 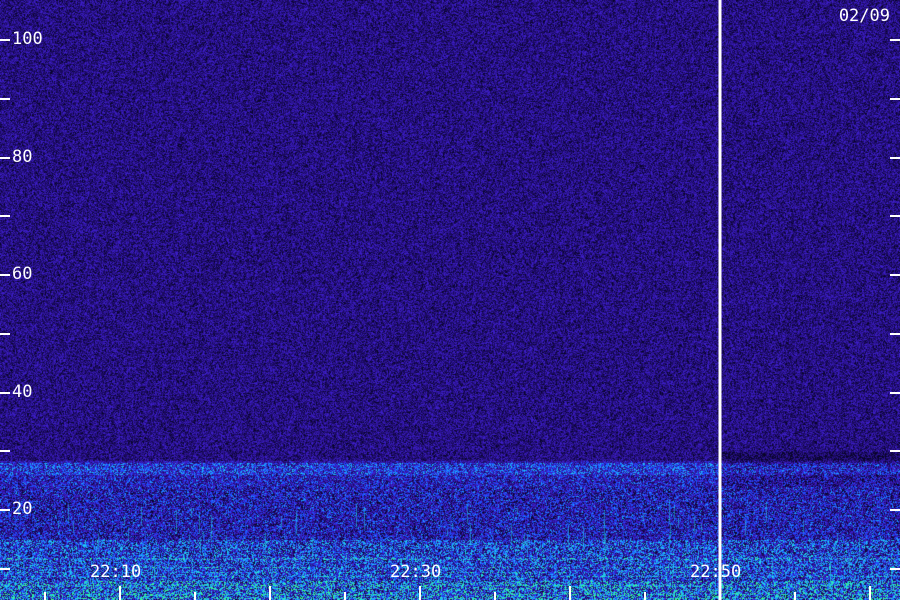 I want to click on x-tick-label: 22:50, so click(x=716, y=572).